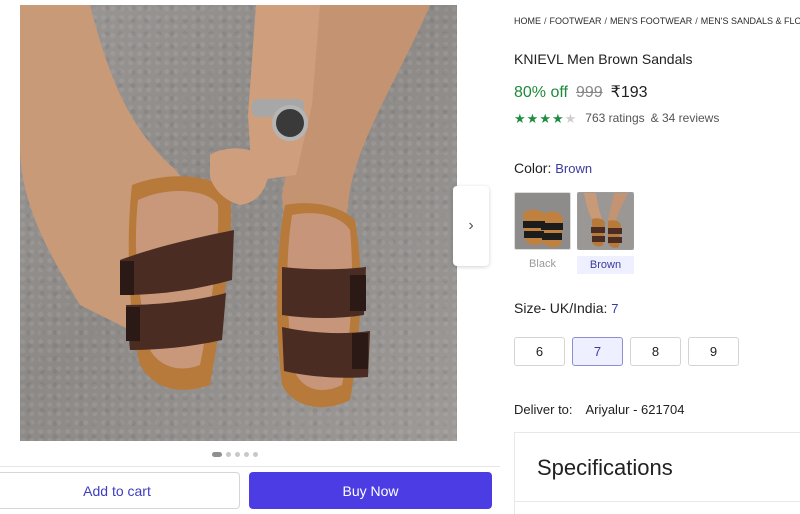 This screenshot has width=800, height=514. I want to click on rating-row: ★ ★ ★ ★ ★ 763 ratings & 34 reviews, so click(618, 118).